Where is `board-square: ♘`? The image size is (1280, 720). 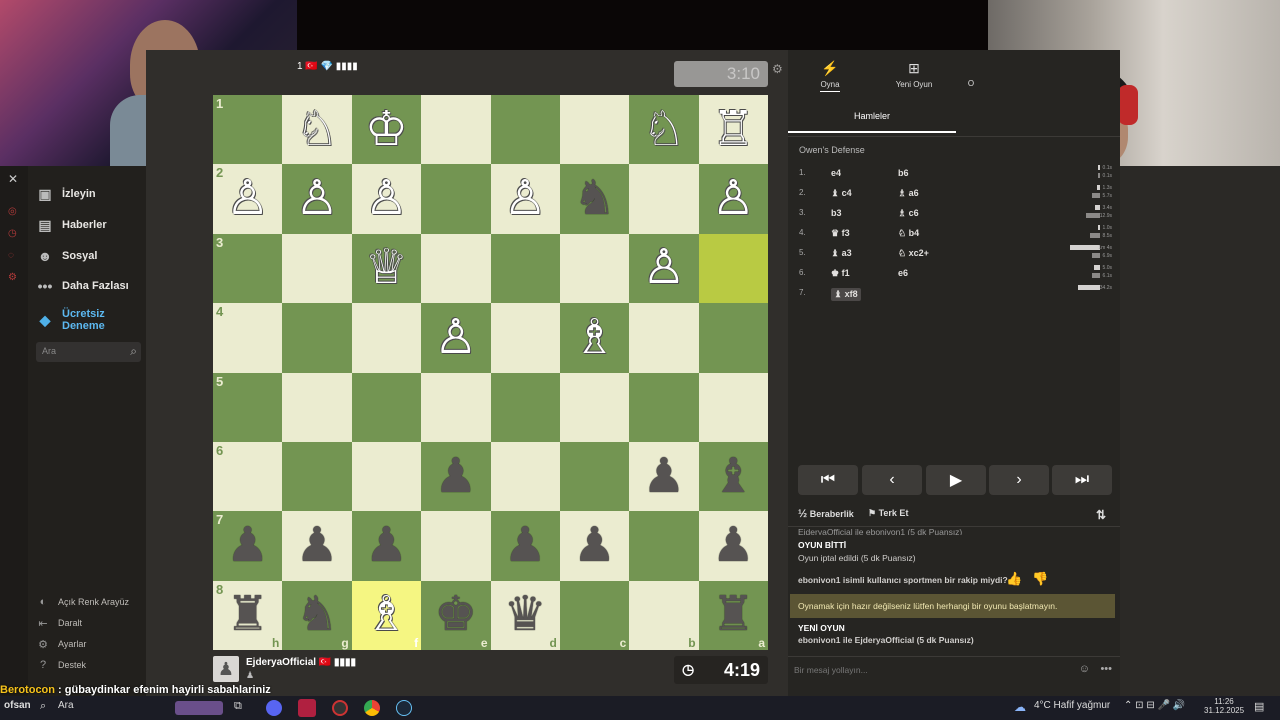
board-square: ♘ is located at coordinates (317, 130).